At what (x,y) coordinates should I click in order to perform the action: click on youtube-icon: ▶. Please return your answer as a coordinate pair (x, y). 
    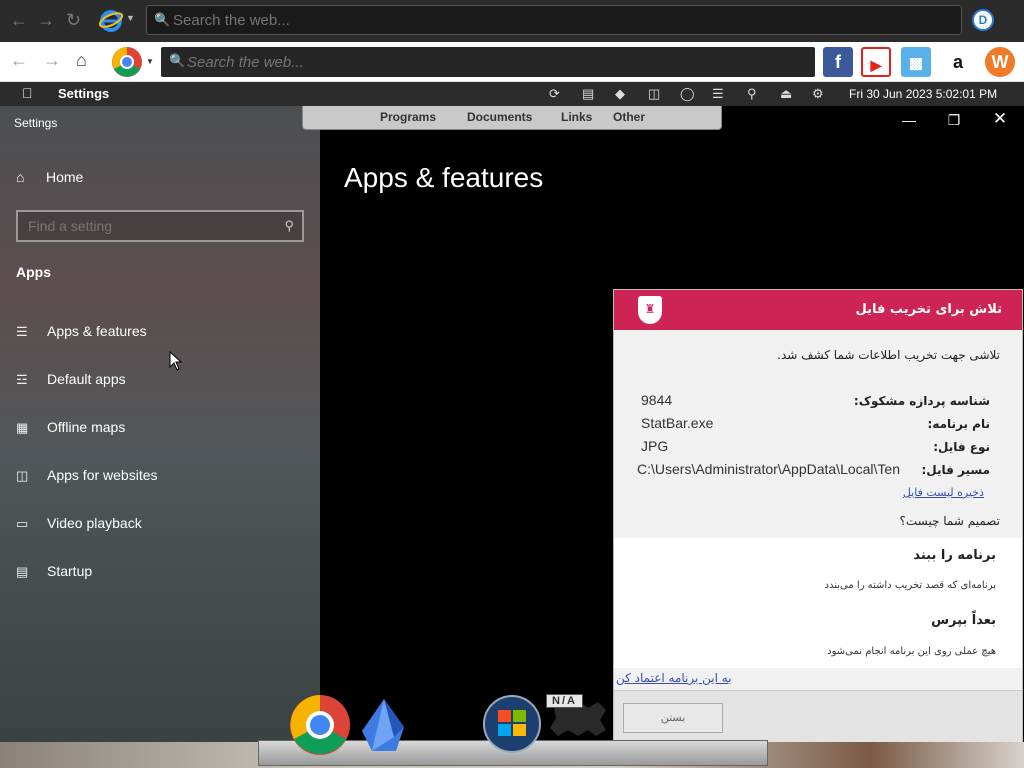
    Looking at the image, I should click on (876, 62).